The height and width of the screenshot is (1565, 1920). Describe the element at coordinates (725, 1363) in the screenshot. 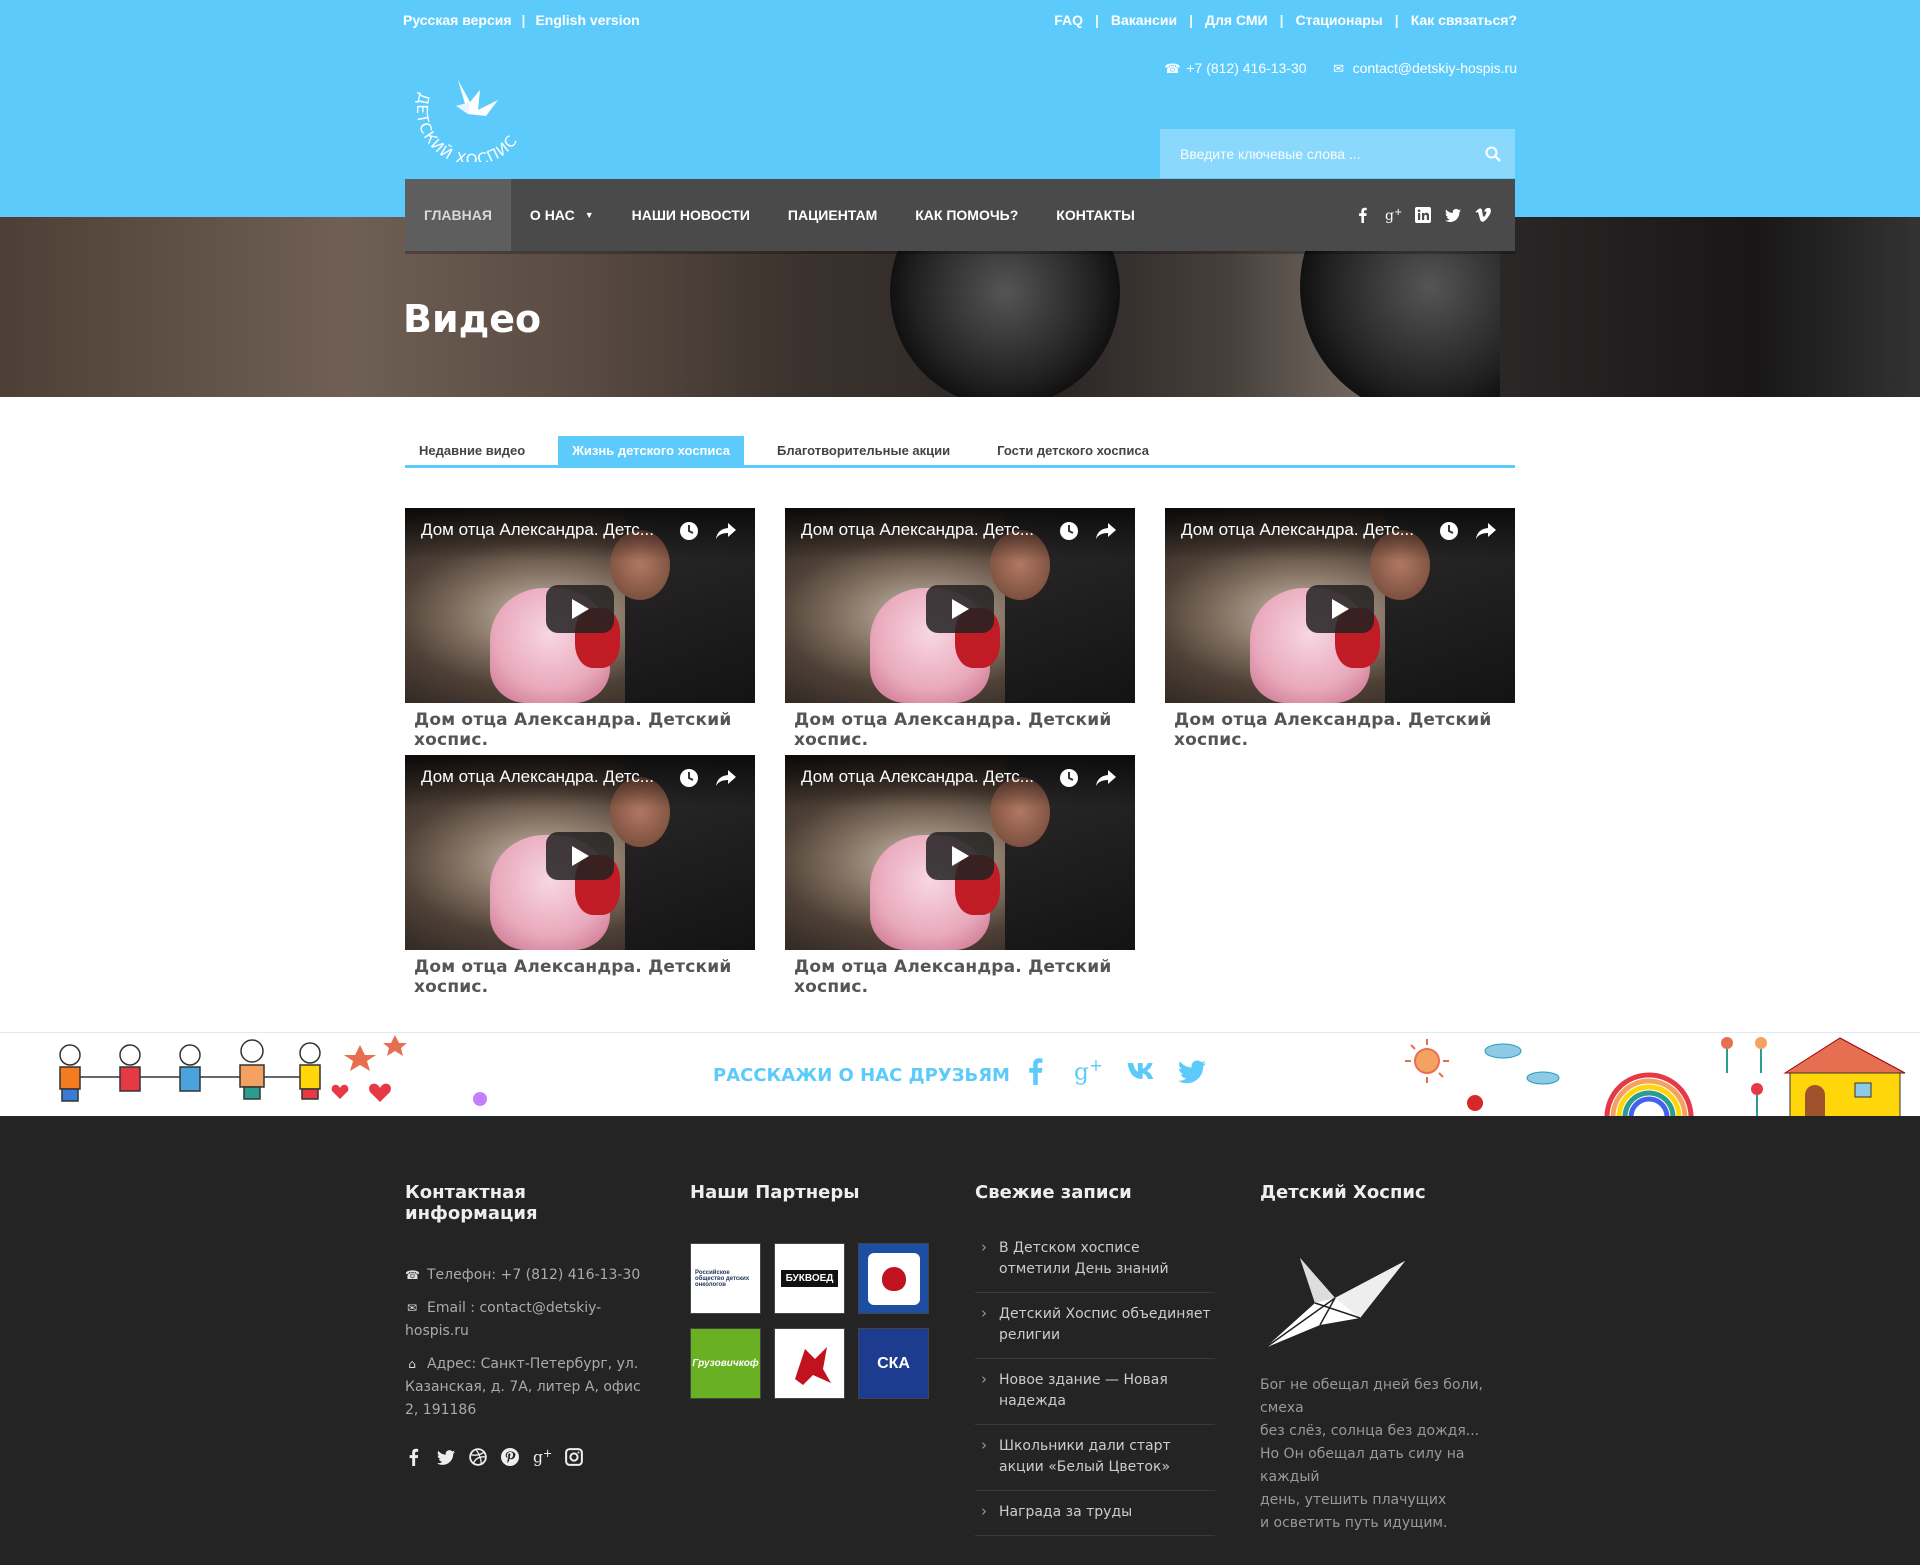

I see `partner-logo-gruzovichkof: Грузовичкоф` at that location.